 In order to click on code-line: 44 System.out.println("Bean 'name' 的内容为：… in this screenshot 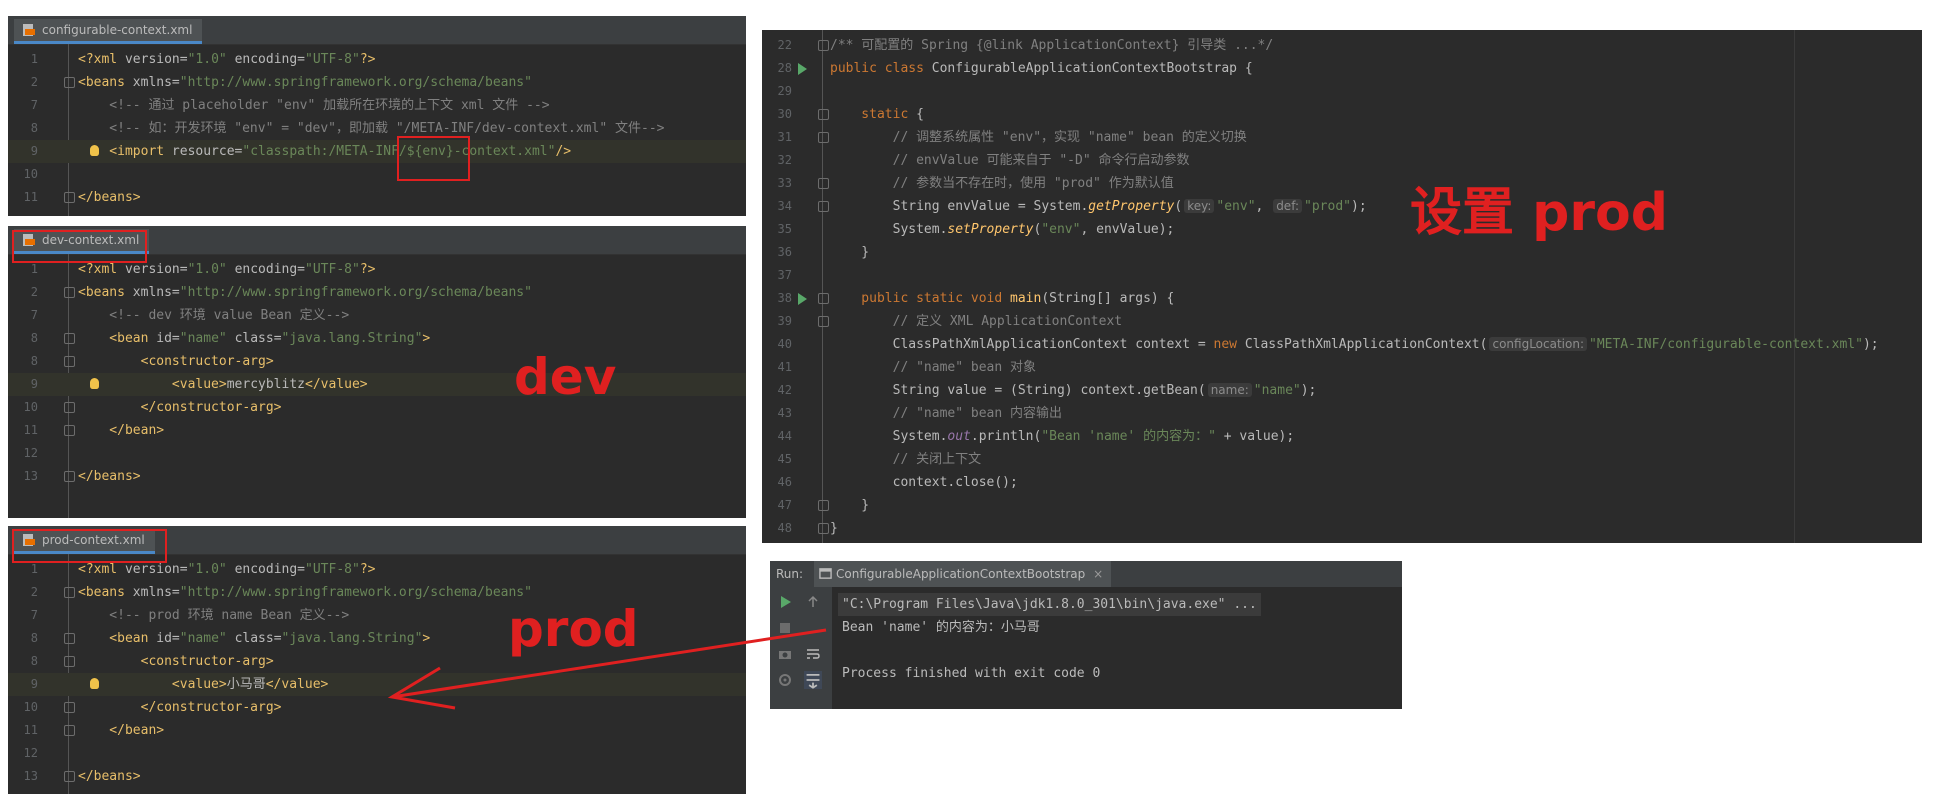, I will do `click(1342, 436)`.